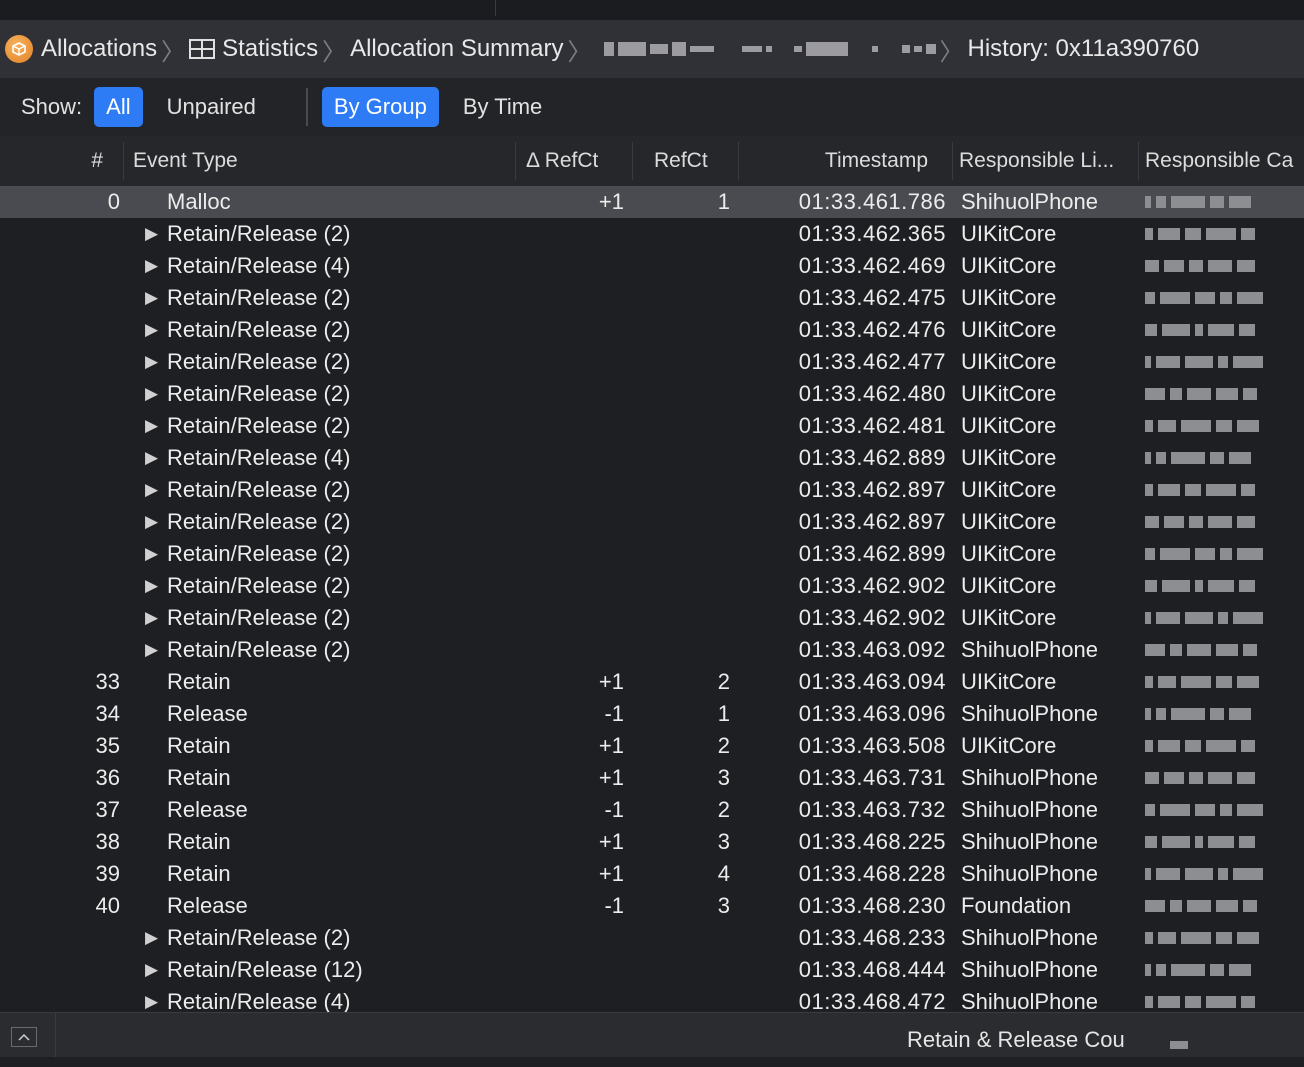  I want to click on redacted-object-name, so click(769, 49).